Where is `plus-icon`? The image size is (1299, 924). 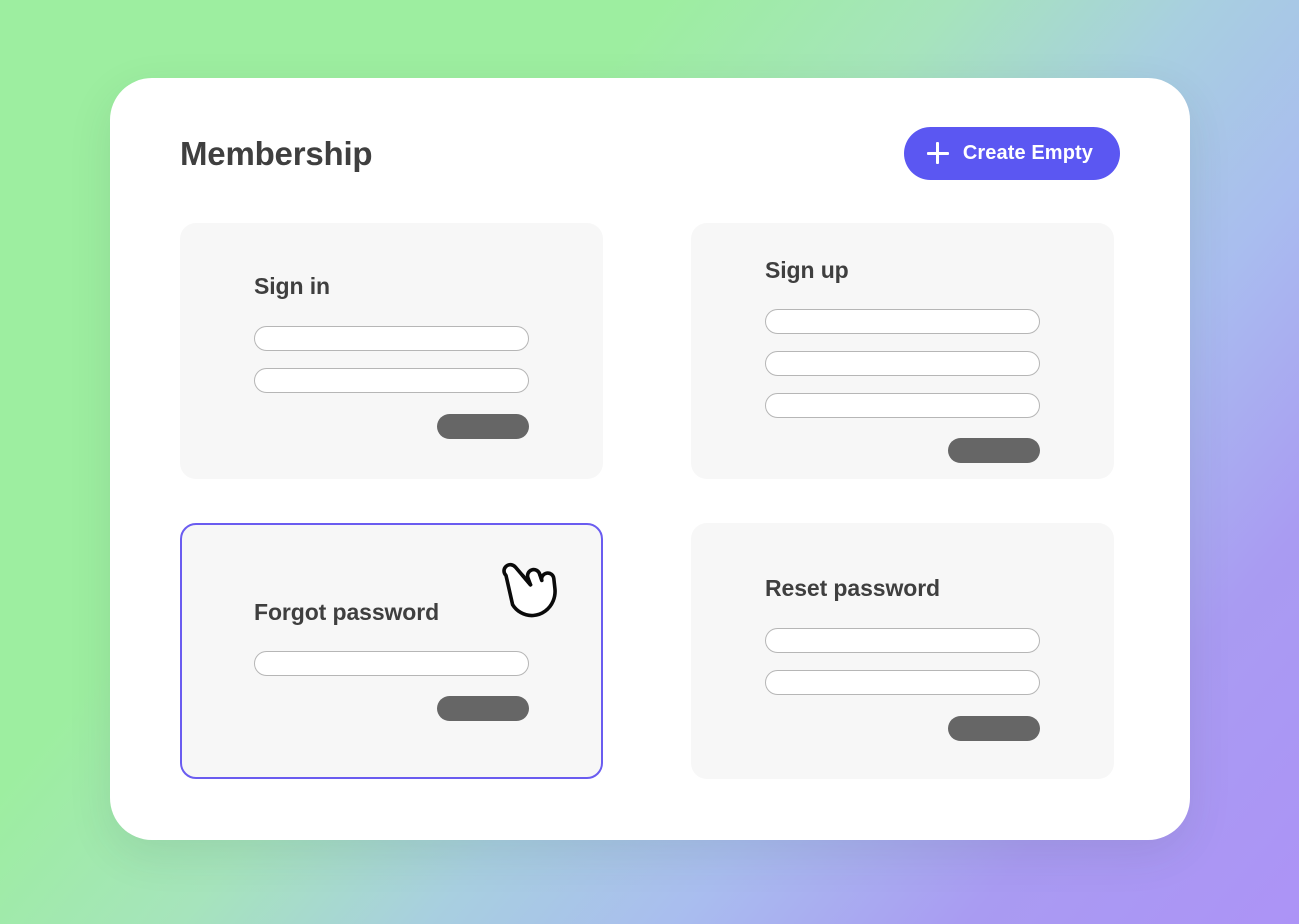
plus-icon is located at coordinates (937, 153).